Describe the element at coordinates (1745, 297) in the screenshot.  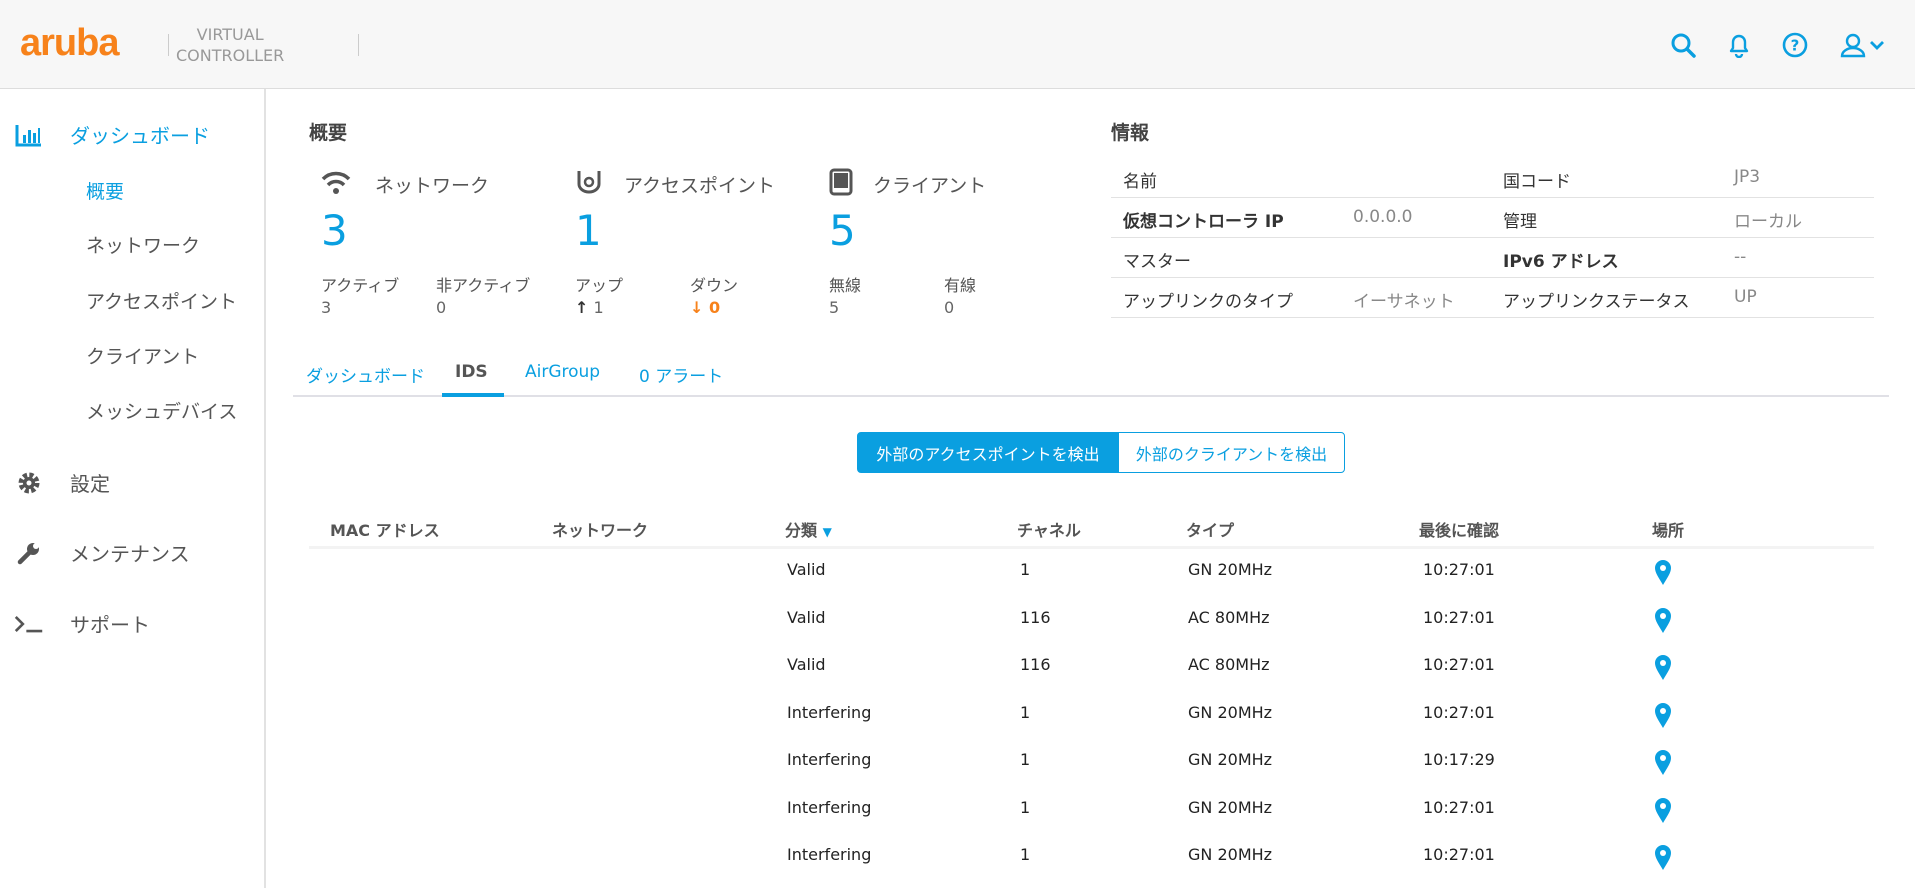
I see `info-value: UP` at that location.